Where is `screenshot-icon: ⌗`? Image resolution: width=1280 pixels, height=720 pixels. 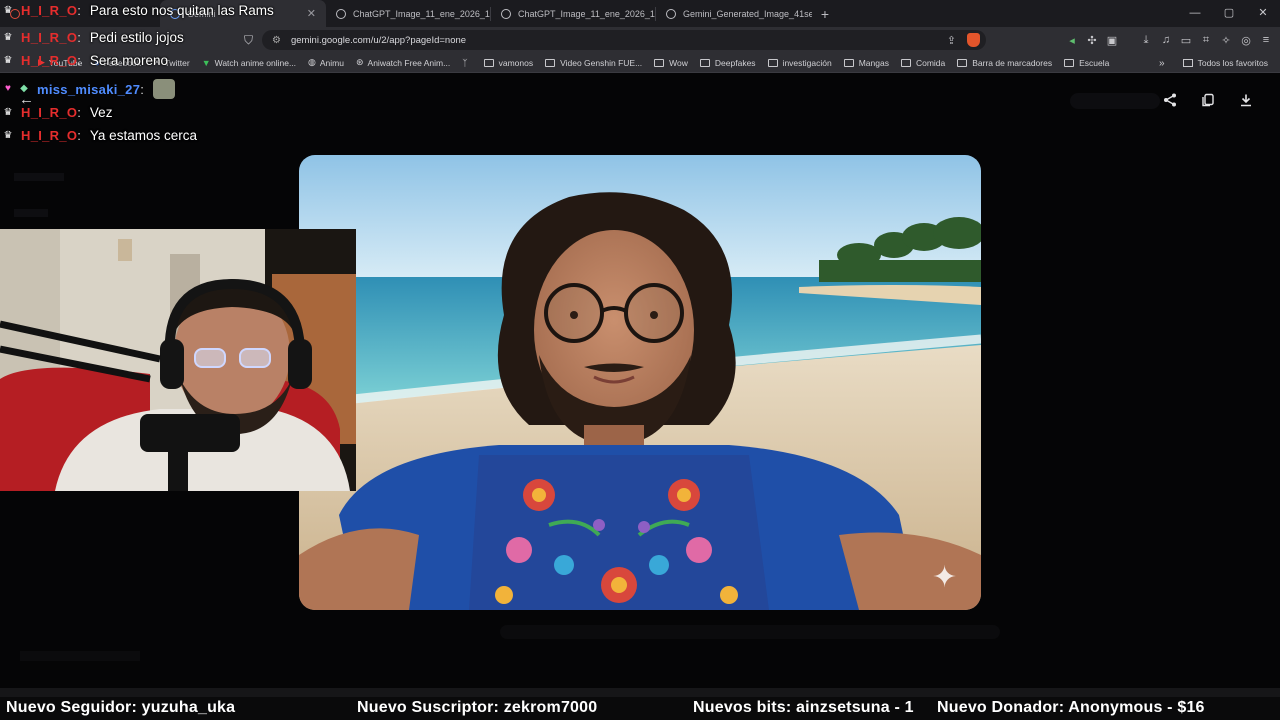 screenshot-icon: ⌗ is located at coordinates (1206, 40).